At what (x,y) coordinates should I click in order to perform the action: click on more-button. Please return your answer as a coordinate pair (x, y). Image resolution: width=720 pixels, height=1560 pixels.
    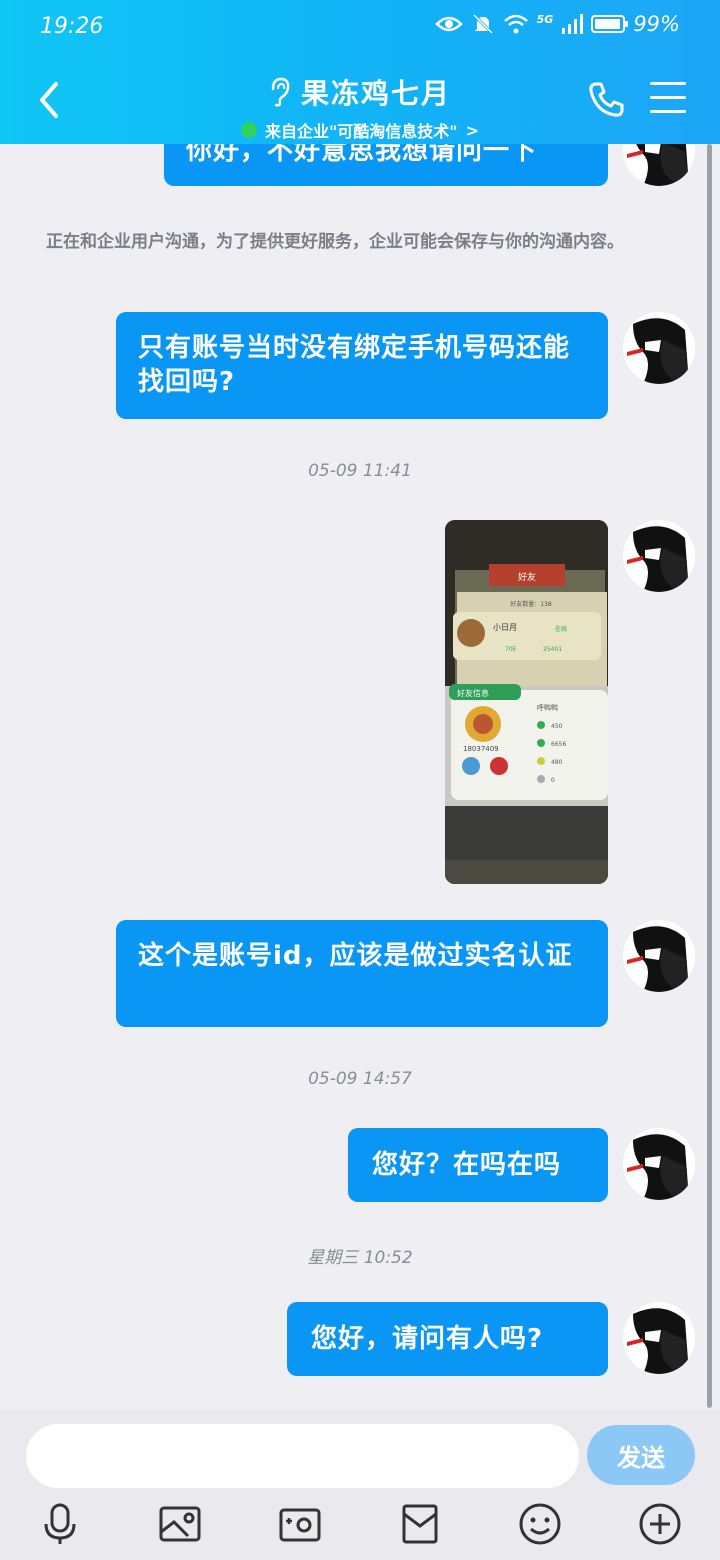
    Looking at the image, I should click on (660, 1524).